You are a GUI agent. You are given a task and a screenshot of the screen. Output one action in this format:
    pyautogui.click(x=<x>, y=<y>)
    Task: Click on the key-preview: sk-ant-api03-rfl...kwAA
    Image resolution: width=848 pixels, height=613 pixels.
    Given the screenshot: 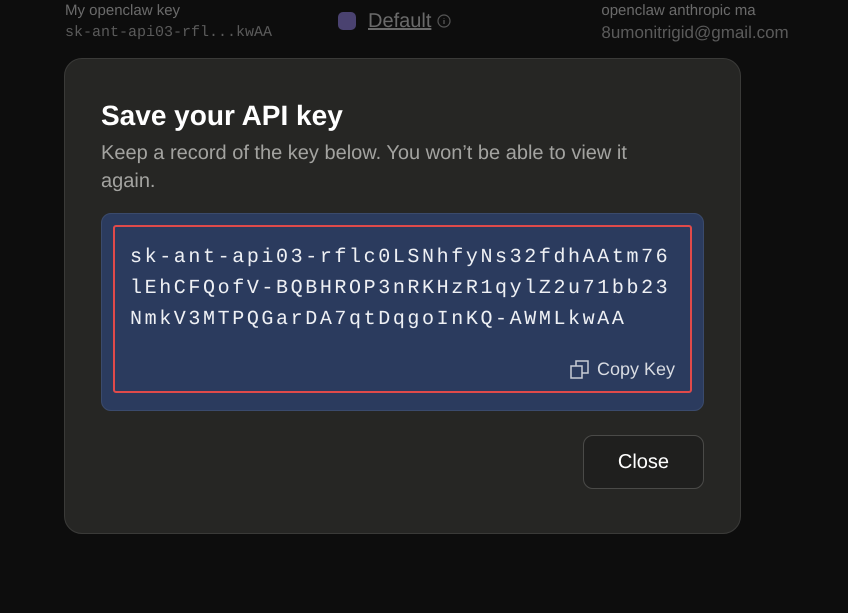 What is the action you would take?
    pyautogui.click(x=169, y=33)
    